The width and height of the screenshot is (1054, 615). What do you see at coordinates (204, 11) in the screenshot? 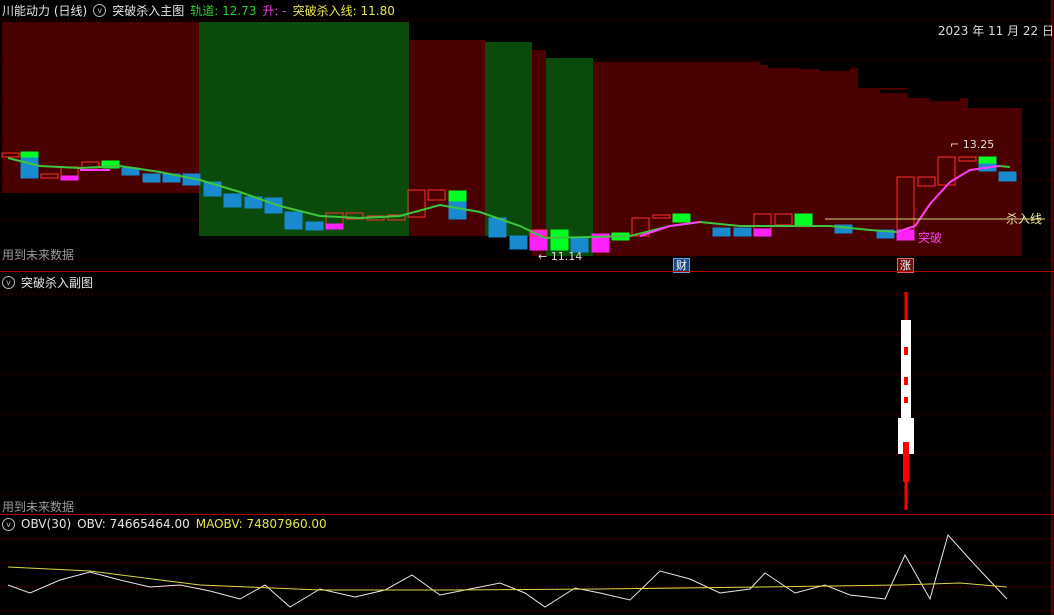
I see `track-label: 轨道:` at bounding box center [204, 11].